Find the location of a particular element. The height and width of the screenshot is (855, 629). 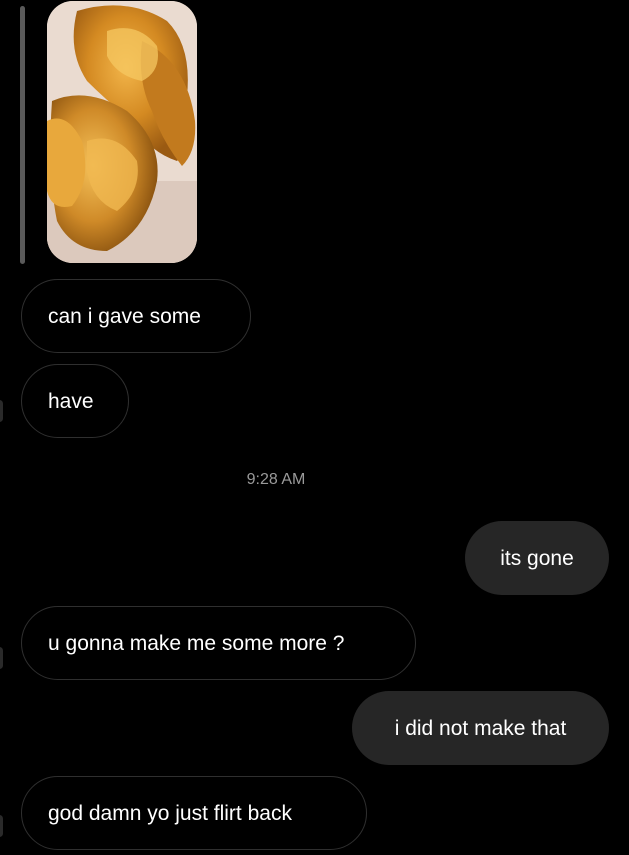

message-bubble-received: can i gave some is located at coordinates (136, 316).